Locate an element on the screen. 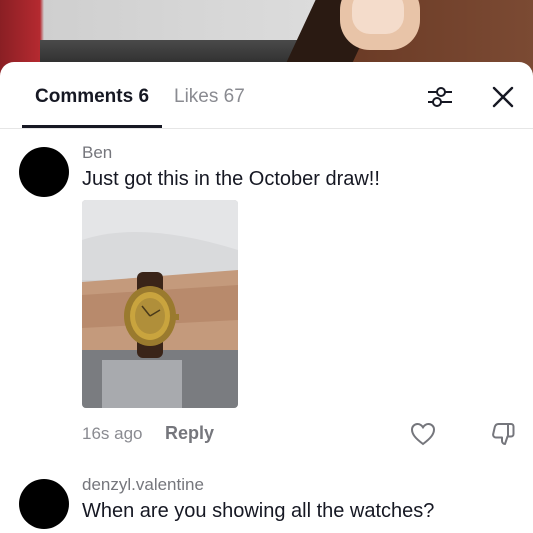 This screenshot has width=533, height=533. video-fingernail is located at coordinates (378, 17).